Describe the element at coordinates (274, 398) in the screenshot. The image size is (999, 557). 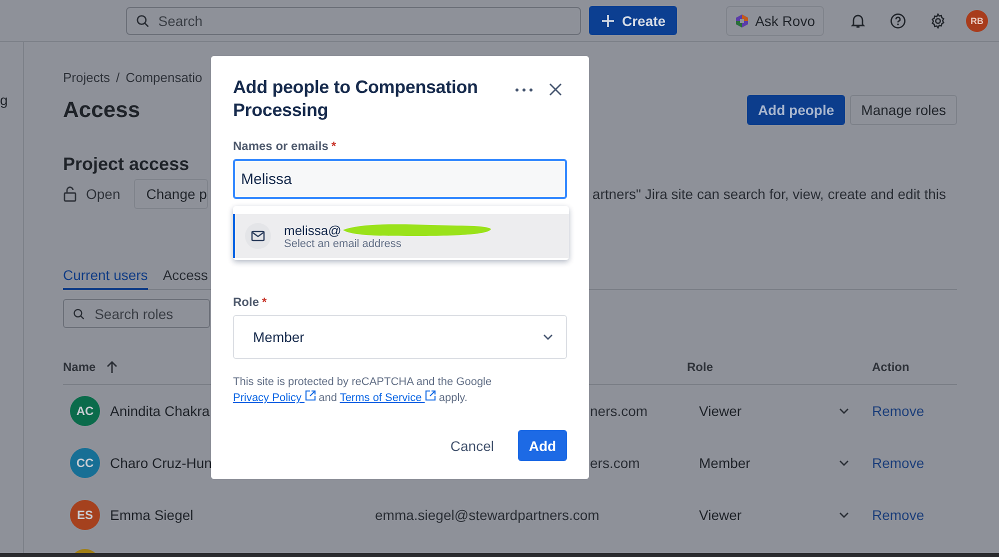
I see `privacy-policy-link: Privacy Policy` at that location.